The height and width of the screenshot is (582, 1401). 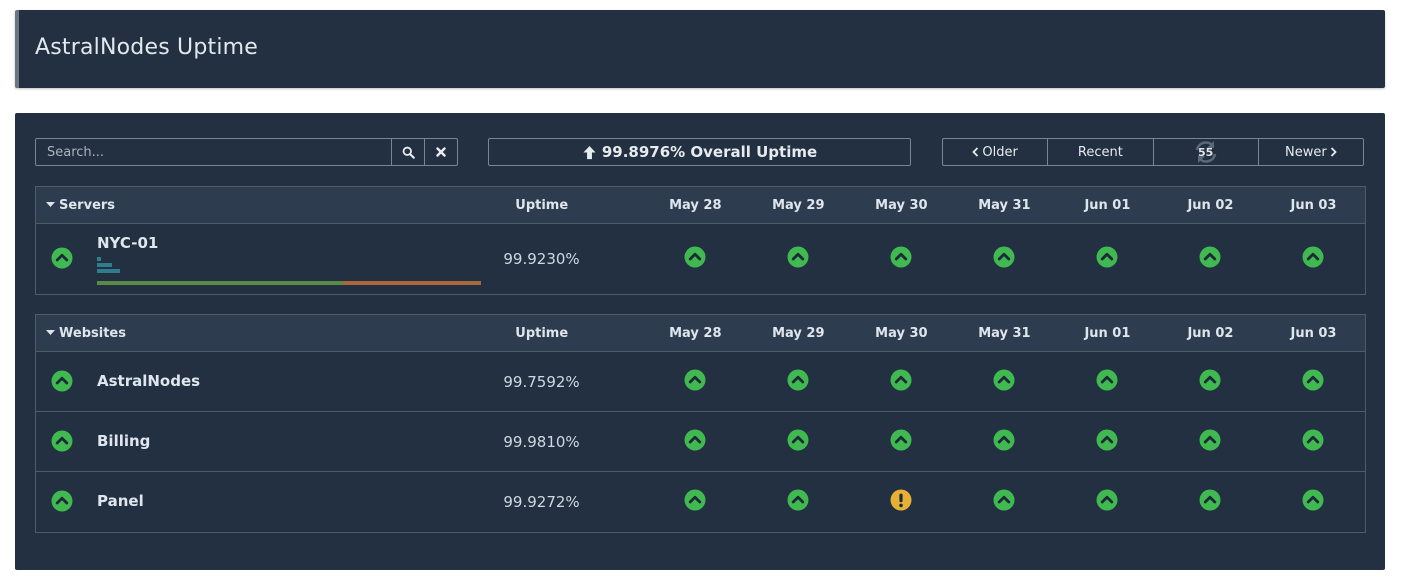 What do you see at coordinates (1205, 152) in the screenshot?
I see `refresh-button: 55` at bounding box center [1205, 152].